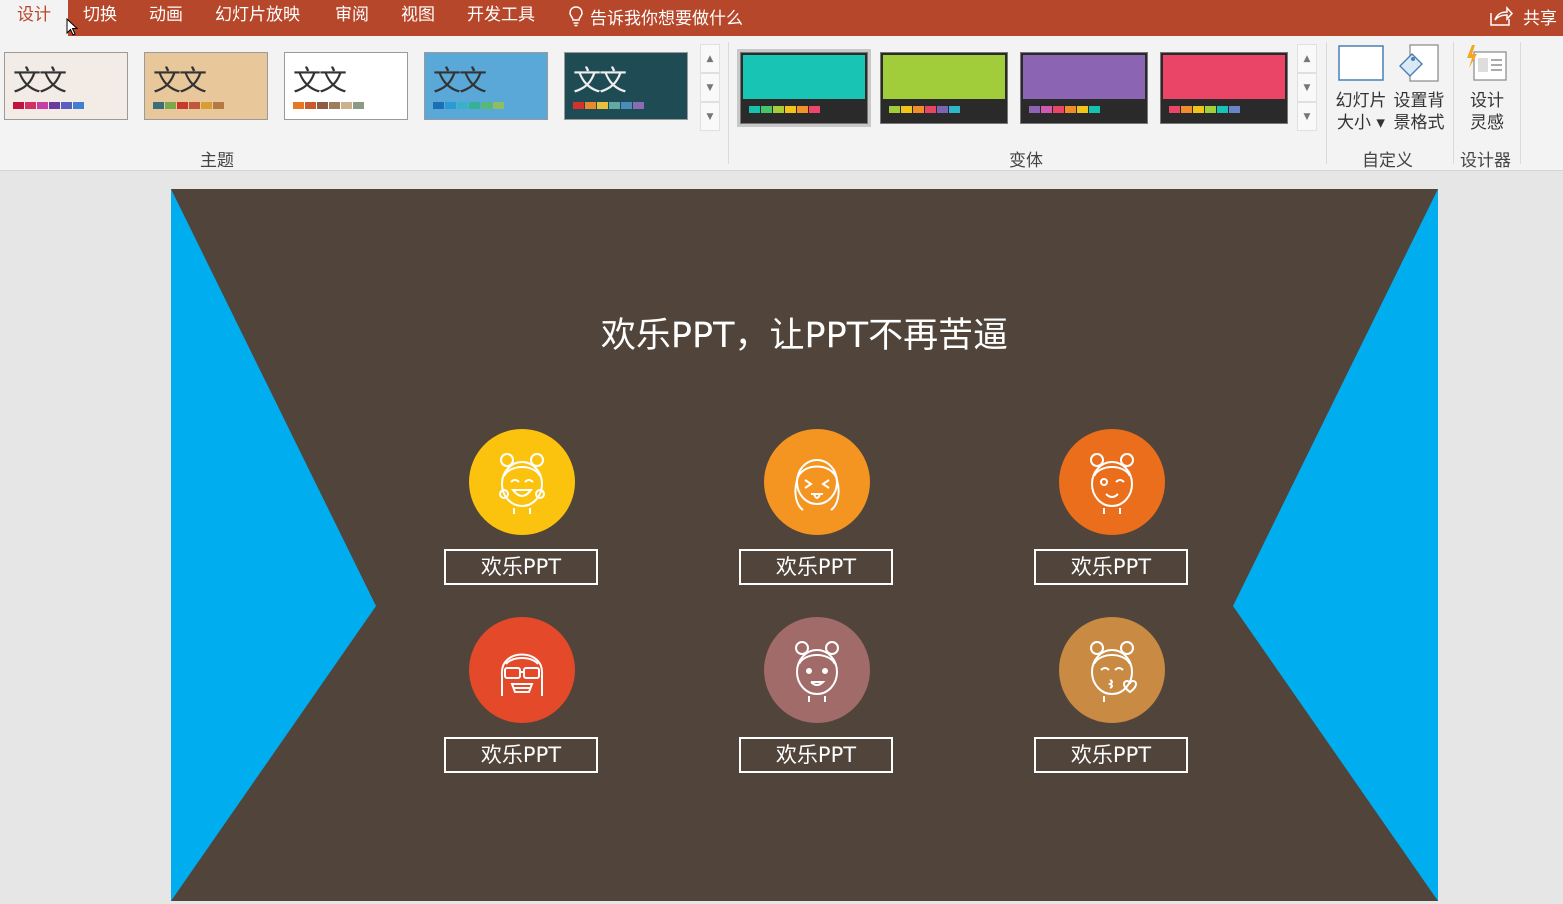  What do you see at coordinates (273, 545) in the screenshot?
I see `left-blue-triangle` at bounding box center [273, 545].